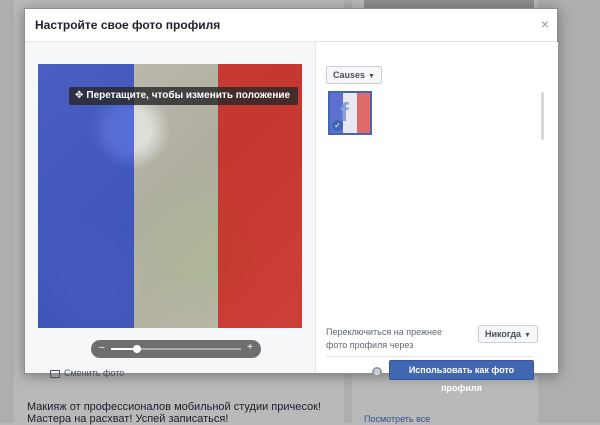 This screenshot has width=600, height=425. I want to click on zoom-track, so click(176, 349).